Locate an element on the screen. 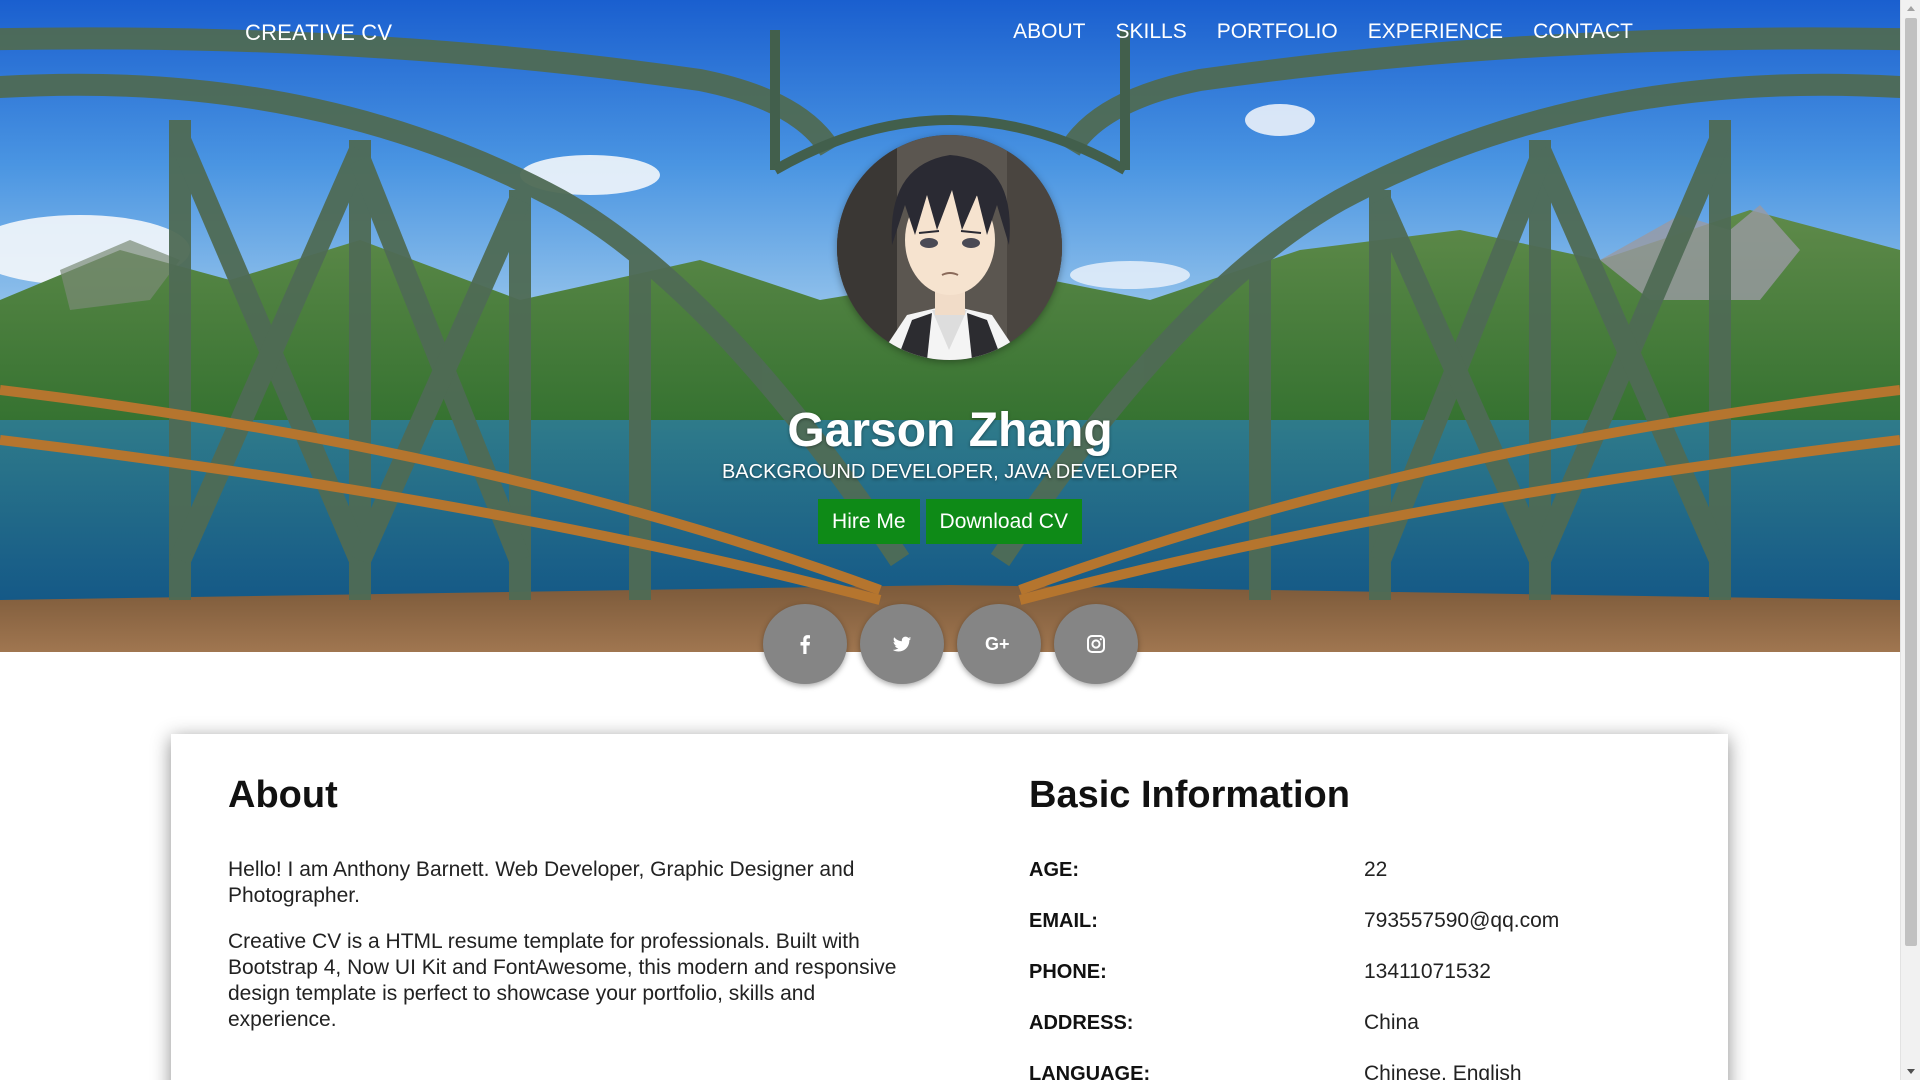  google-plus-icon: G+ is located at coordinates (997, 644).